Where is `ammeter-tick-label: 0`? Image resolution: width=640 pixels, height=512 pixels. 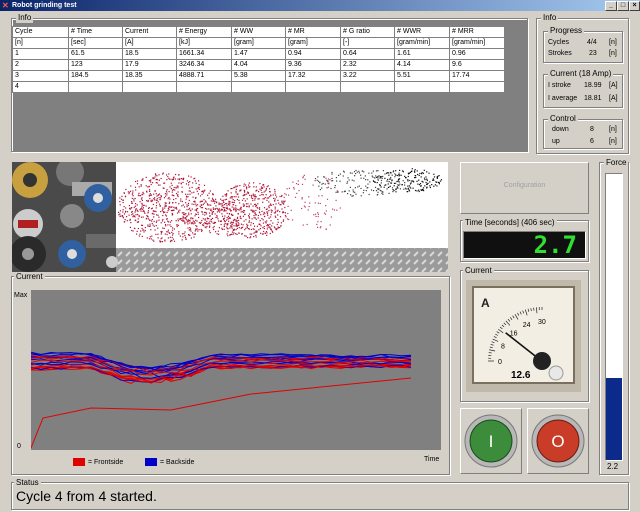
ammeter-tick-label: 0 is located at coordinates (500, 362).